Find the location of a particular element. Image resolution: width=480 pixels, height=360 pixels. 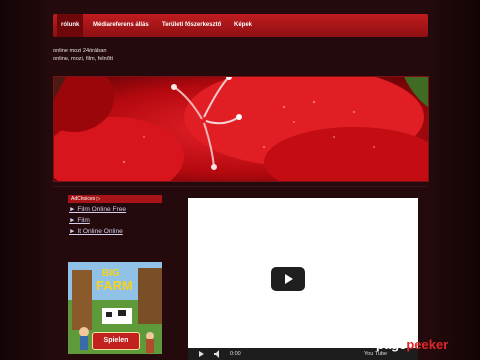

nav-item-mediareferens: Médiareferens állás is located at coordinates (121, 25).